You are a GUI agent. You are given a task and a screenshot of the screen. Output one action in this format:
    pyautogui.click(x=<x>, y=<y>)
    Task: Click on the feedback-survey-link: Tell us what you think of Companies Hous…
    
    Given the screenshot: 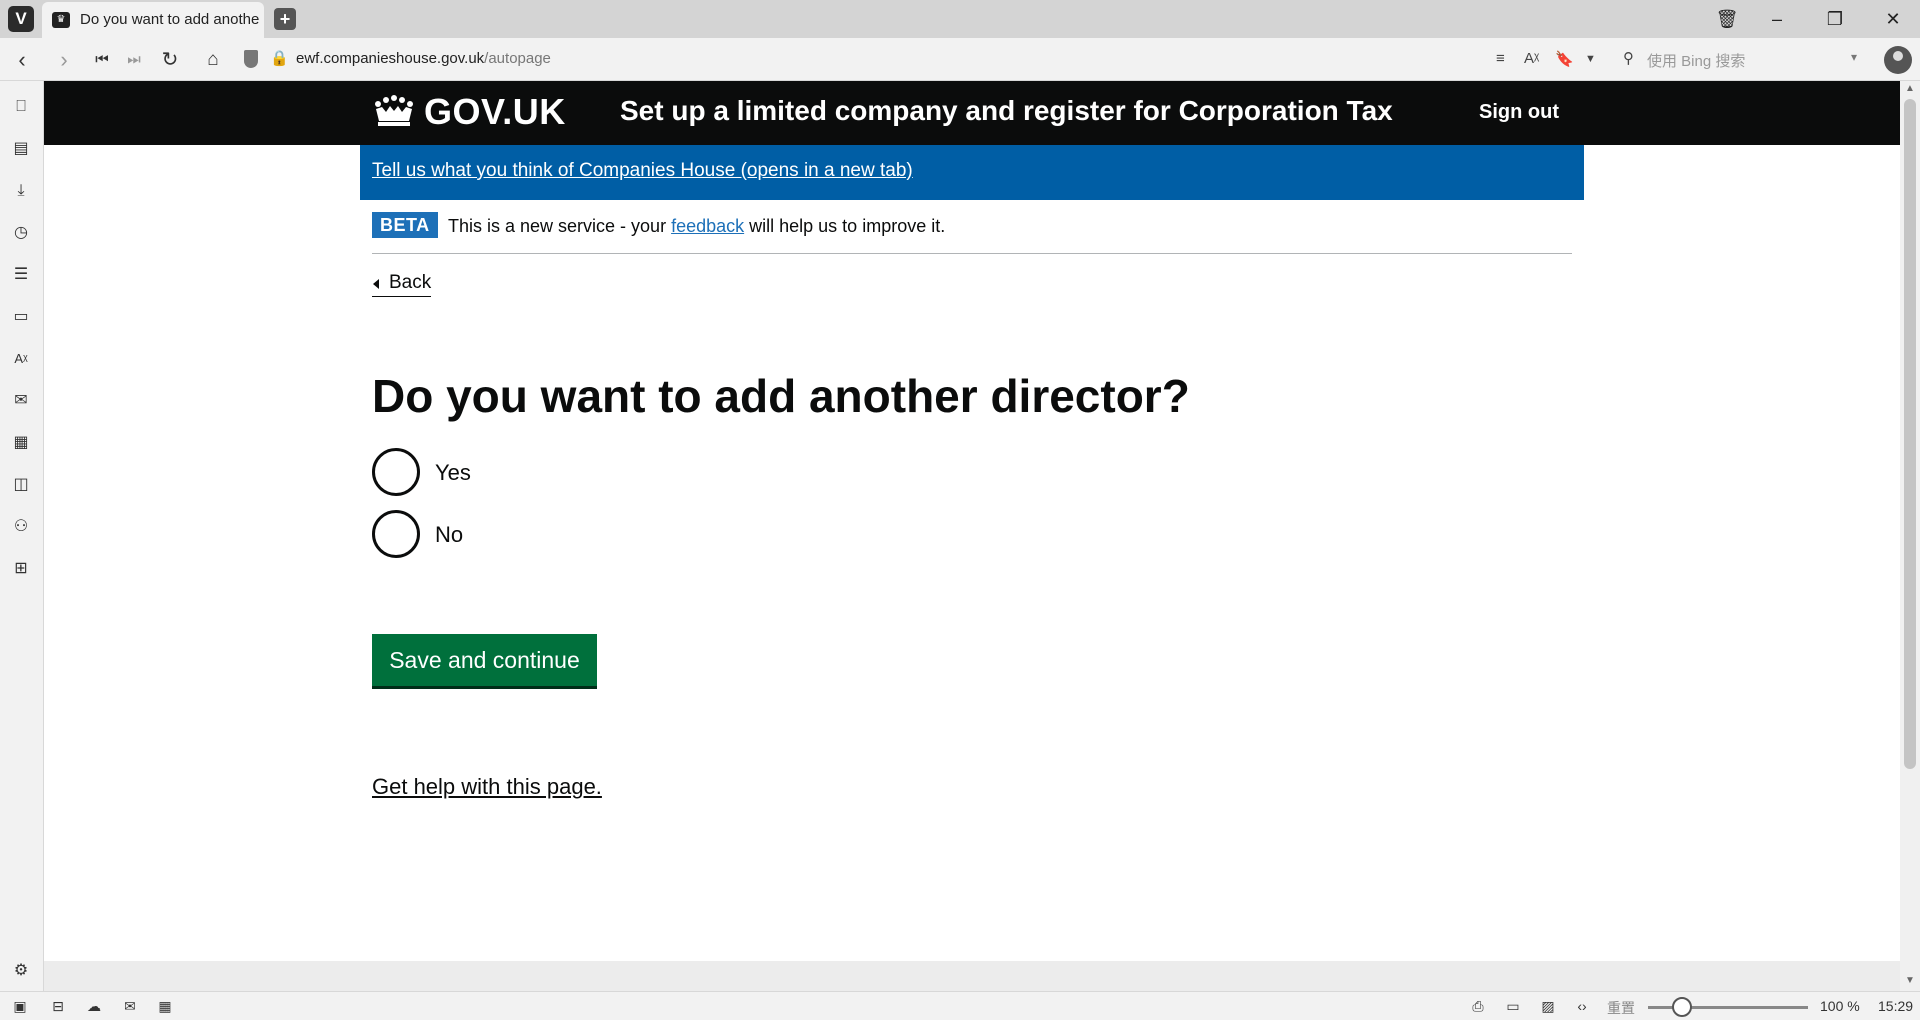 What is the action you would take?
    pyautogui.click(x=642, y=171)
    